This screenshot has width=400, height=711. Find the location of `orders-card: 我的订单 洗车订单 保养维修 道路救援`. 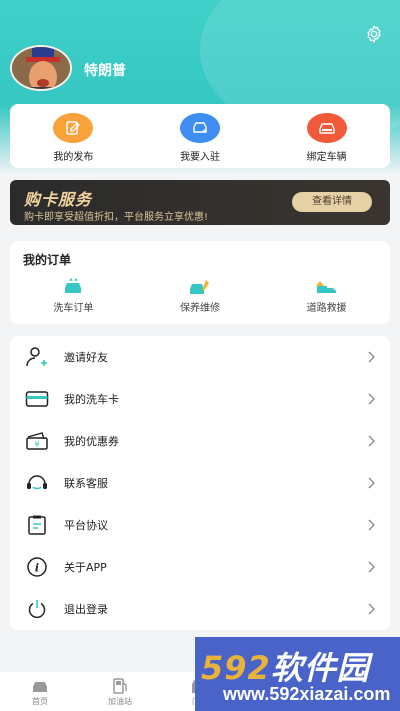

orders-card: 我的订单 洗车订单 保养维修 道路救援 is located at coordinates (200, 282).